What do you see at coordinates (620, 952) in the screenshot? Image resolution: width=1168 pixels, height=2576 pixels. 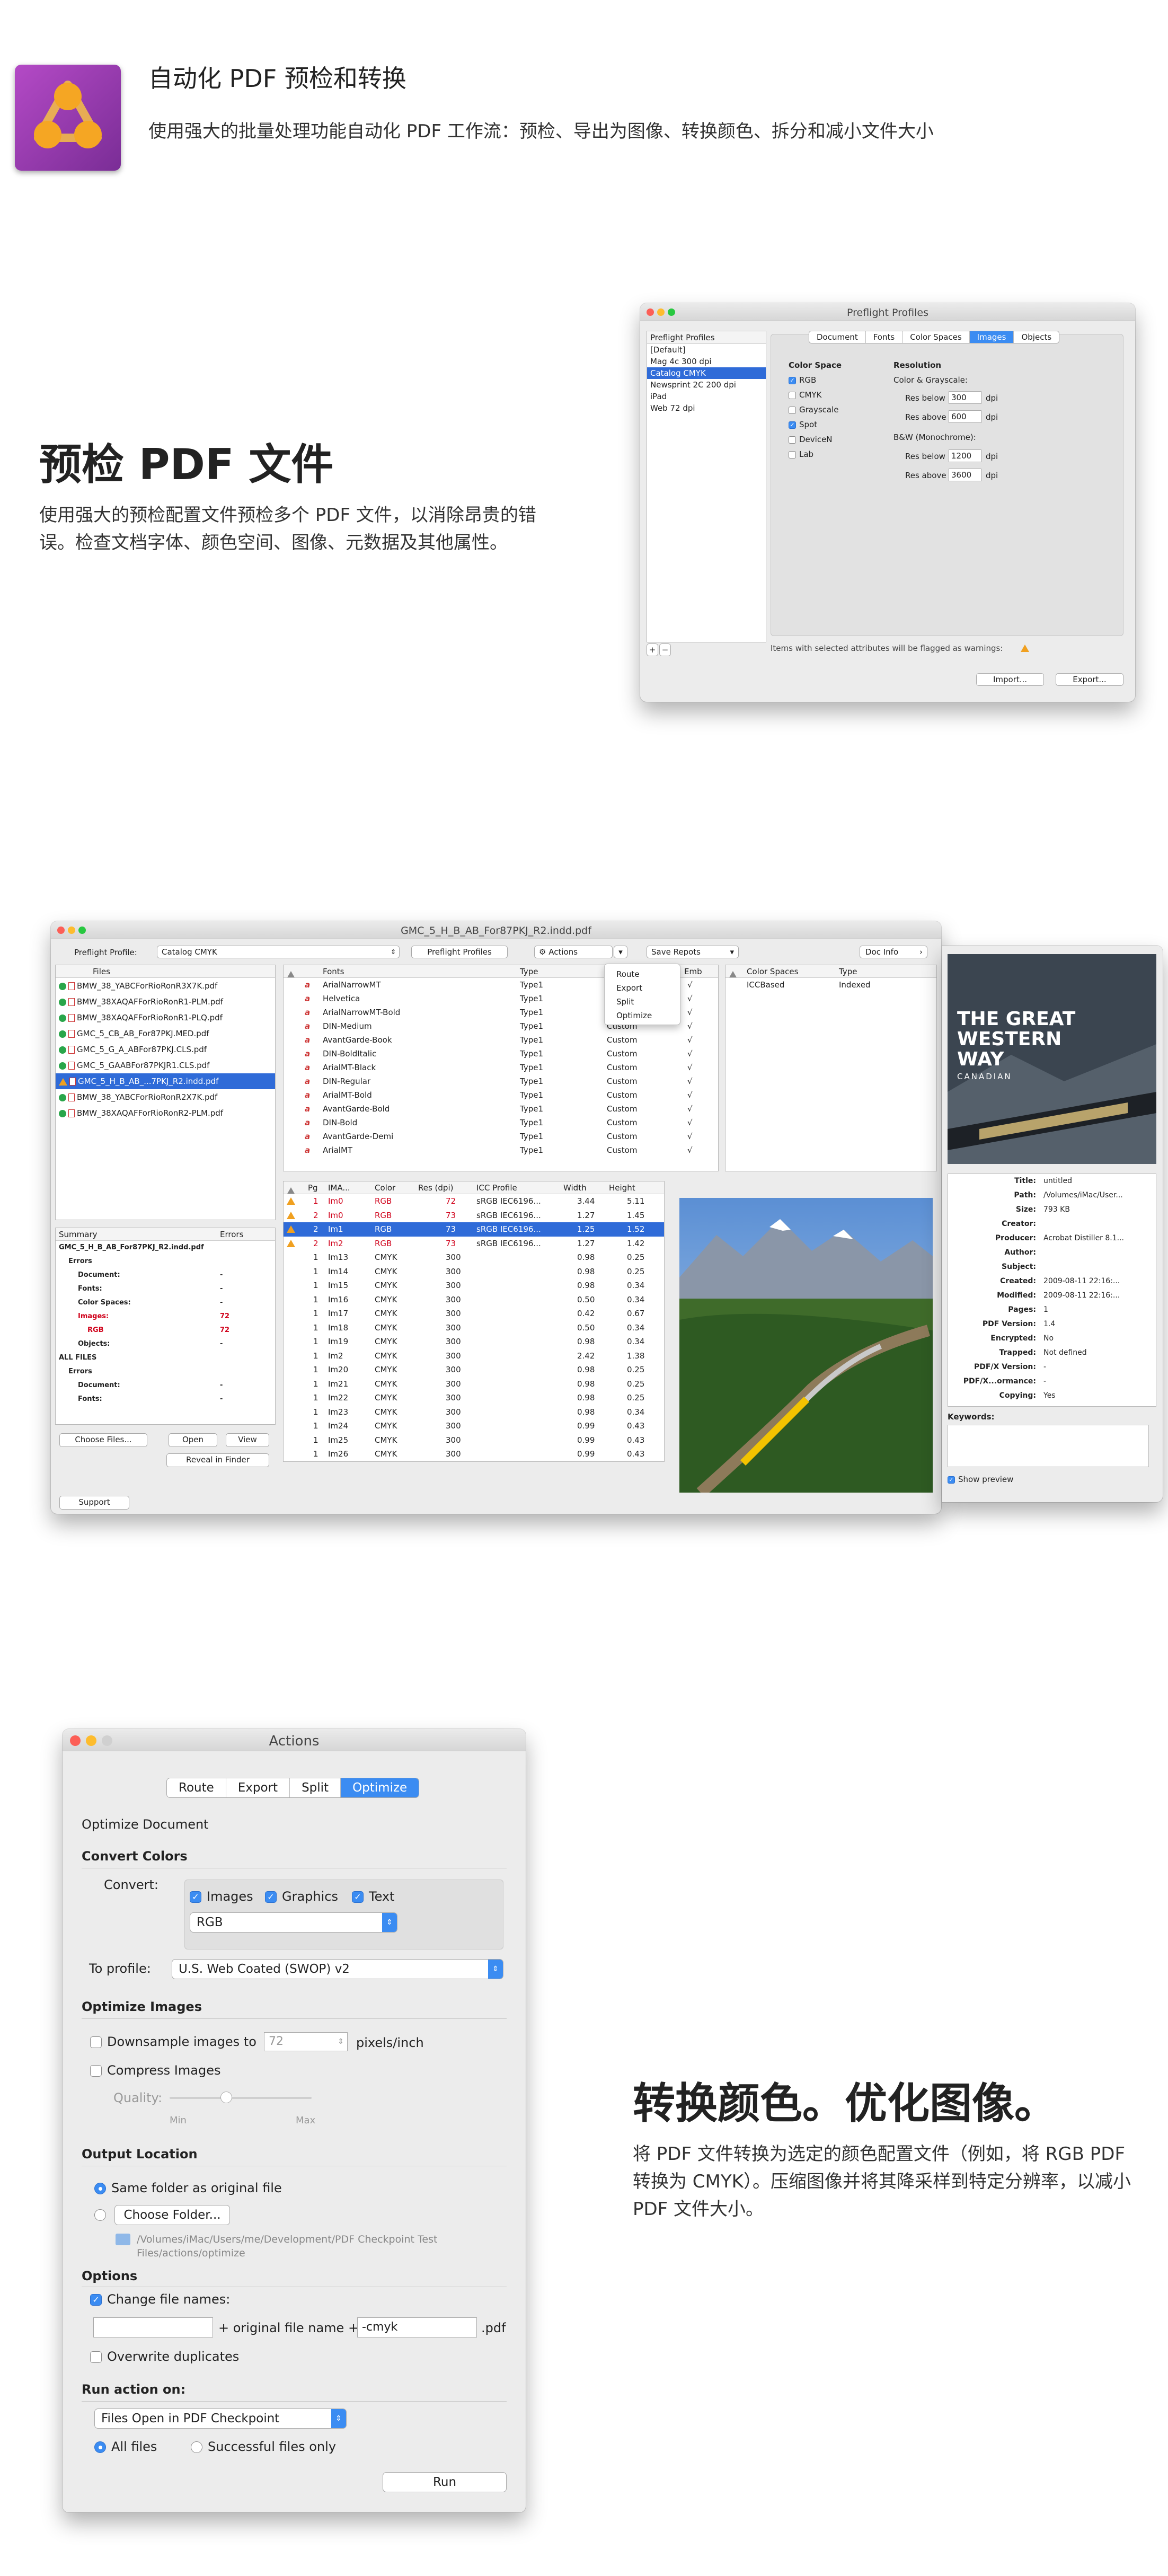 I see `actions-dropdown-button: ▾` at bounding box center [620, 952].